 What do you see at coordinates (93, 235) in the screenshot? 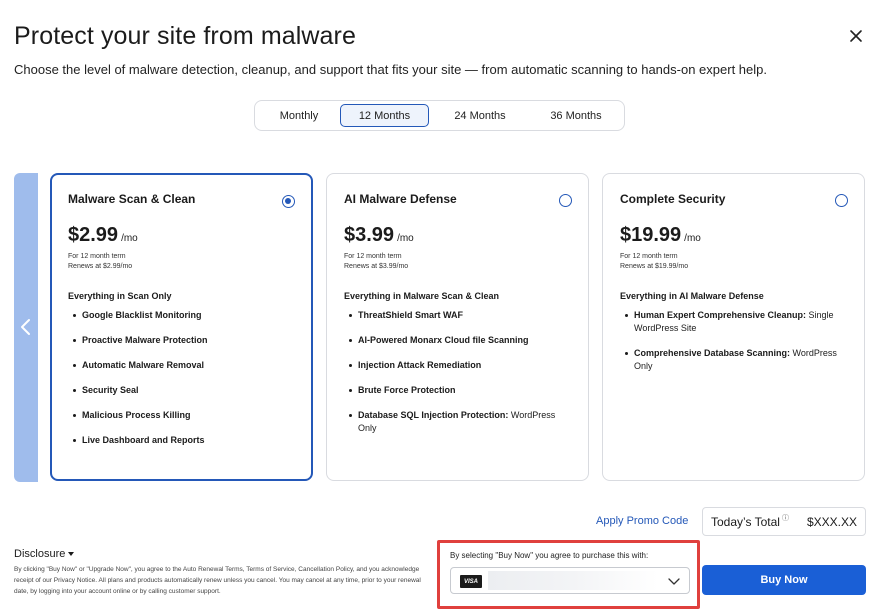
I see `plan-price: $2.99` at bounding box center [93, 235].